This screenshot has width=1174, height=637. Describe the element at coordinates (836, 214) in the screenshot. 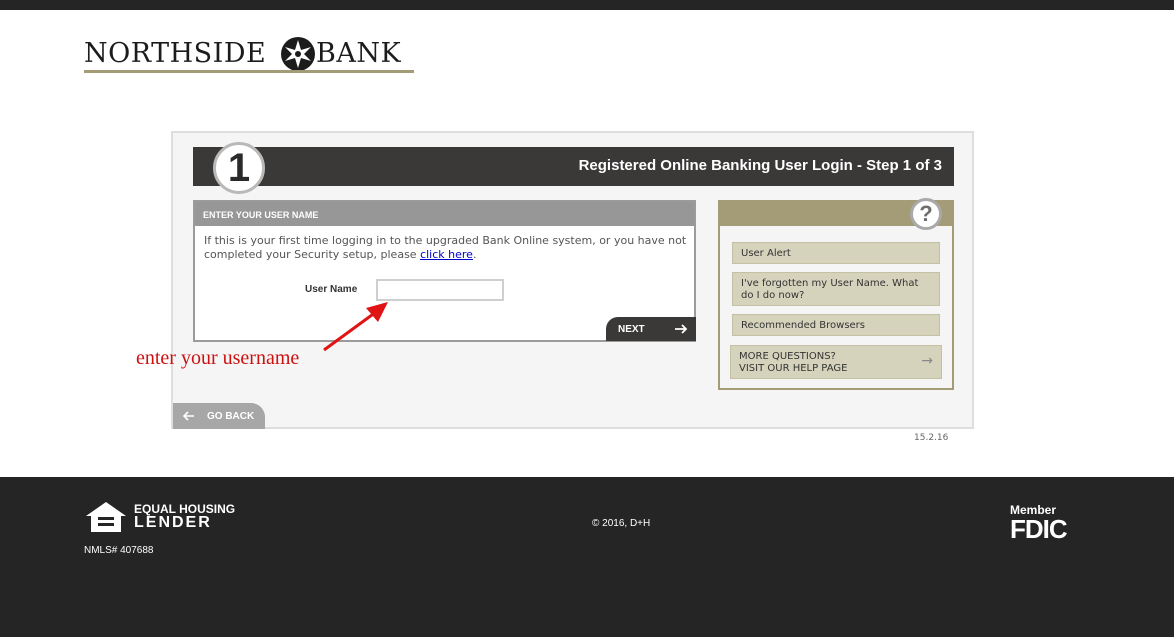

I see `help-box-header: ?` at that location.